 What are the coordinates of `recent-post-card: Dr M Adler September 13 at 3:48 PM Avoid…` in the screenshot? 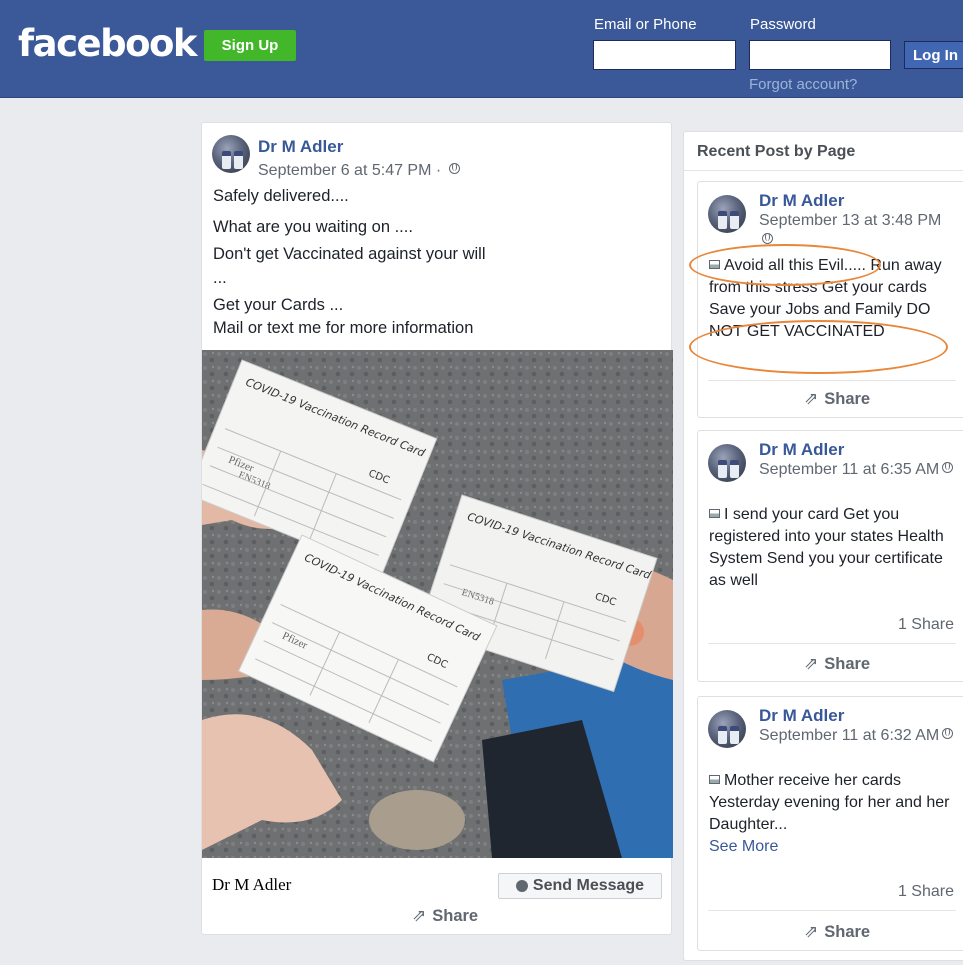 It's located at (830, 299).